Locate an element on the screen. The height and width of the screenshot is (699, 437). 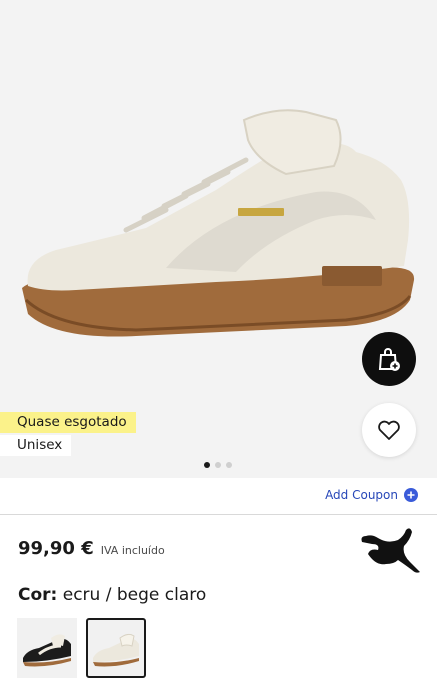
add-coupon-button: Add Coupon is located at coordinates (371, 495).